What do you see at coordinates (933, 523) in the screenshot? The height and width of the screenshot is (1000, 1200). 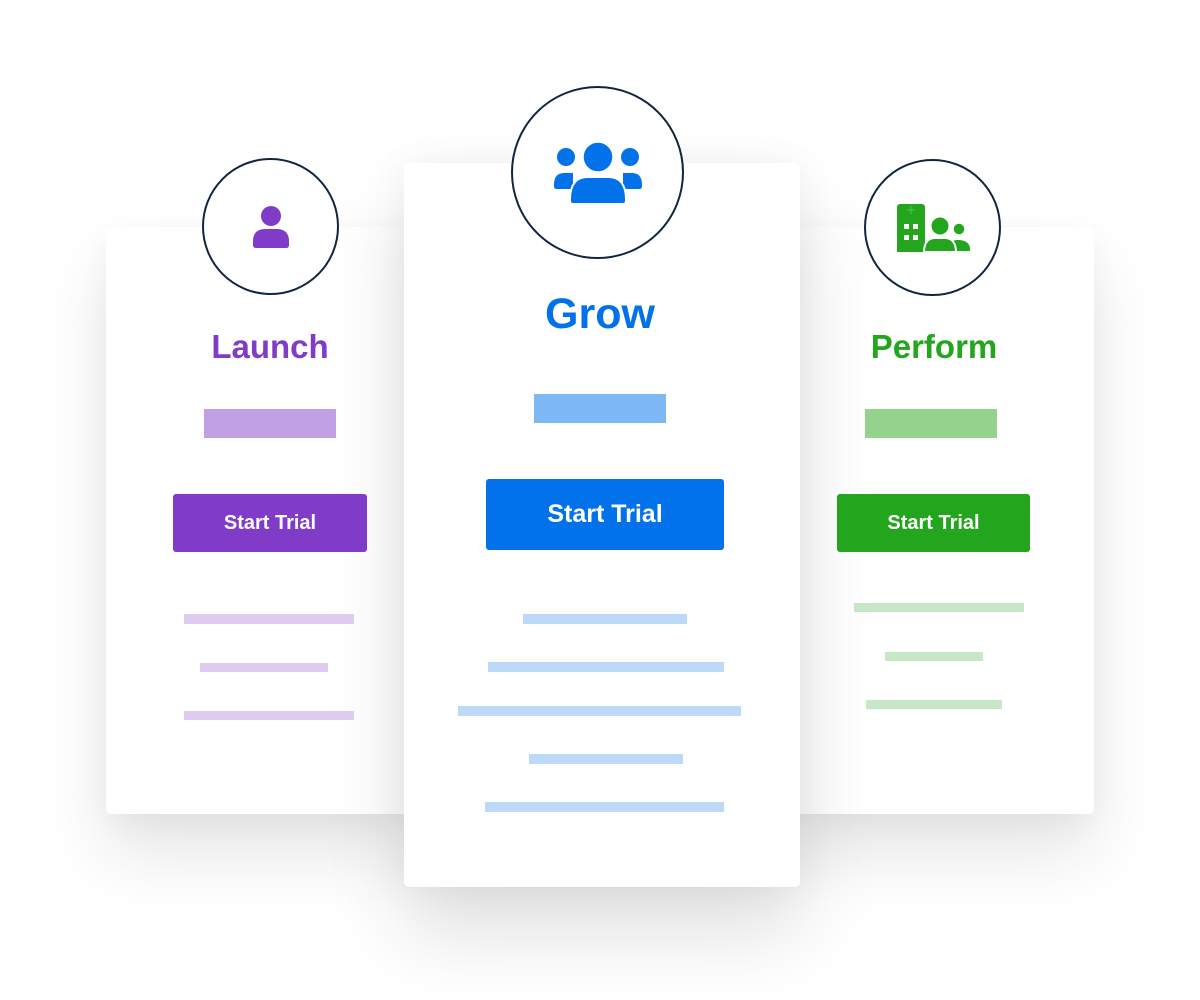 I see `start-trial-button-perform: Start Trial` at bounding box center [933, 523].